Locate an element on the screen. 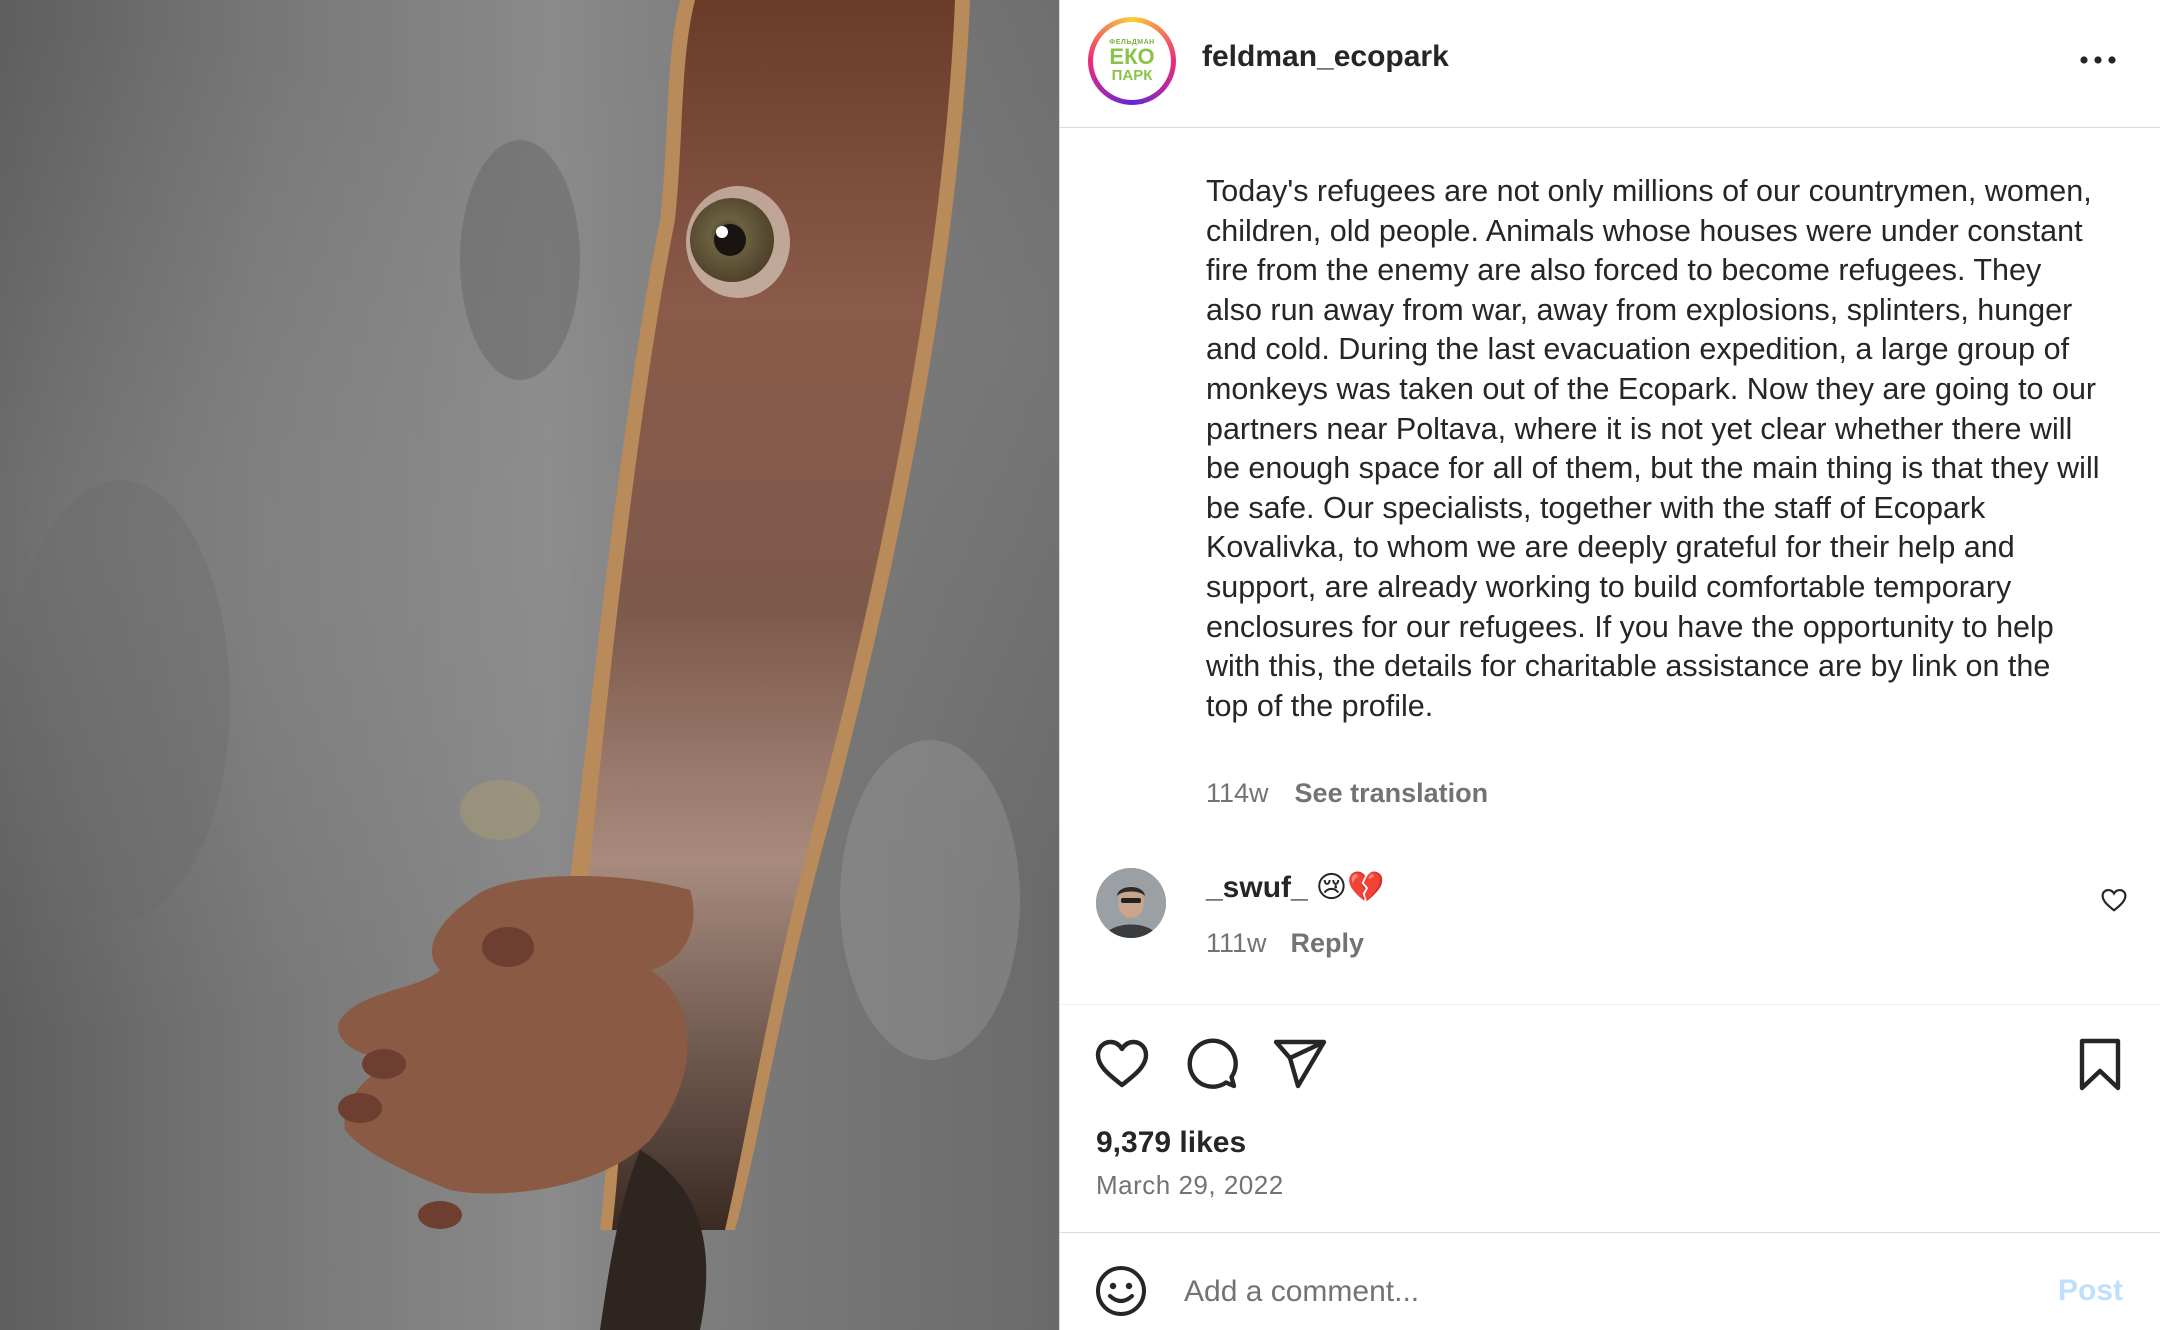  avatar: ФЕЛЬДМАН ЕКО ПАРК is located at coordinates (1132, 61).